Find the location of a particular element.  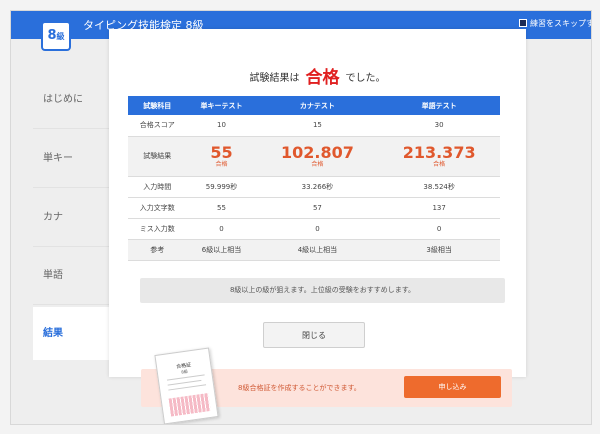

result-heading: 試験結果は 合格 でした。 is located at coordinates (317, 75).